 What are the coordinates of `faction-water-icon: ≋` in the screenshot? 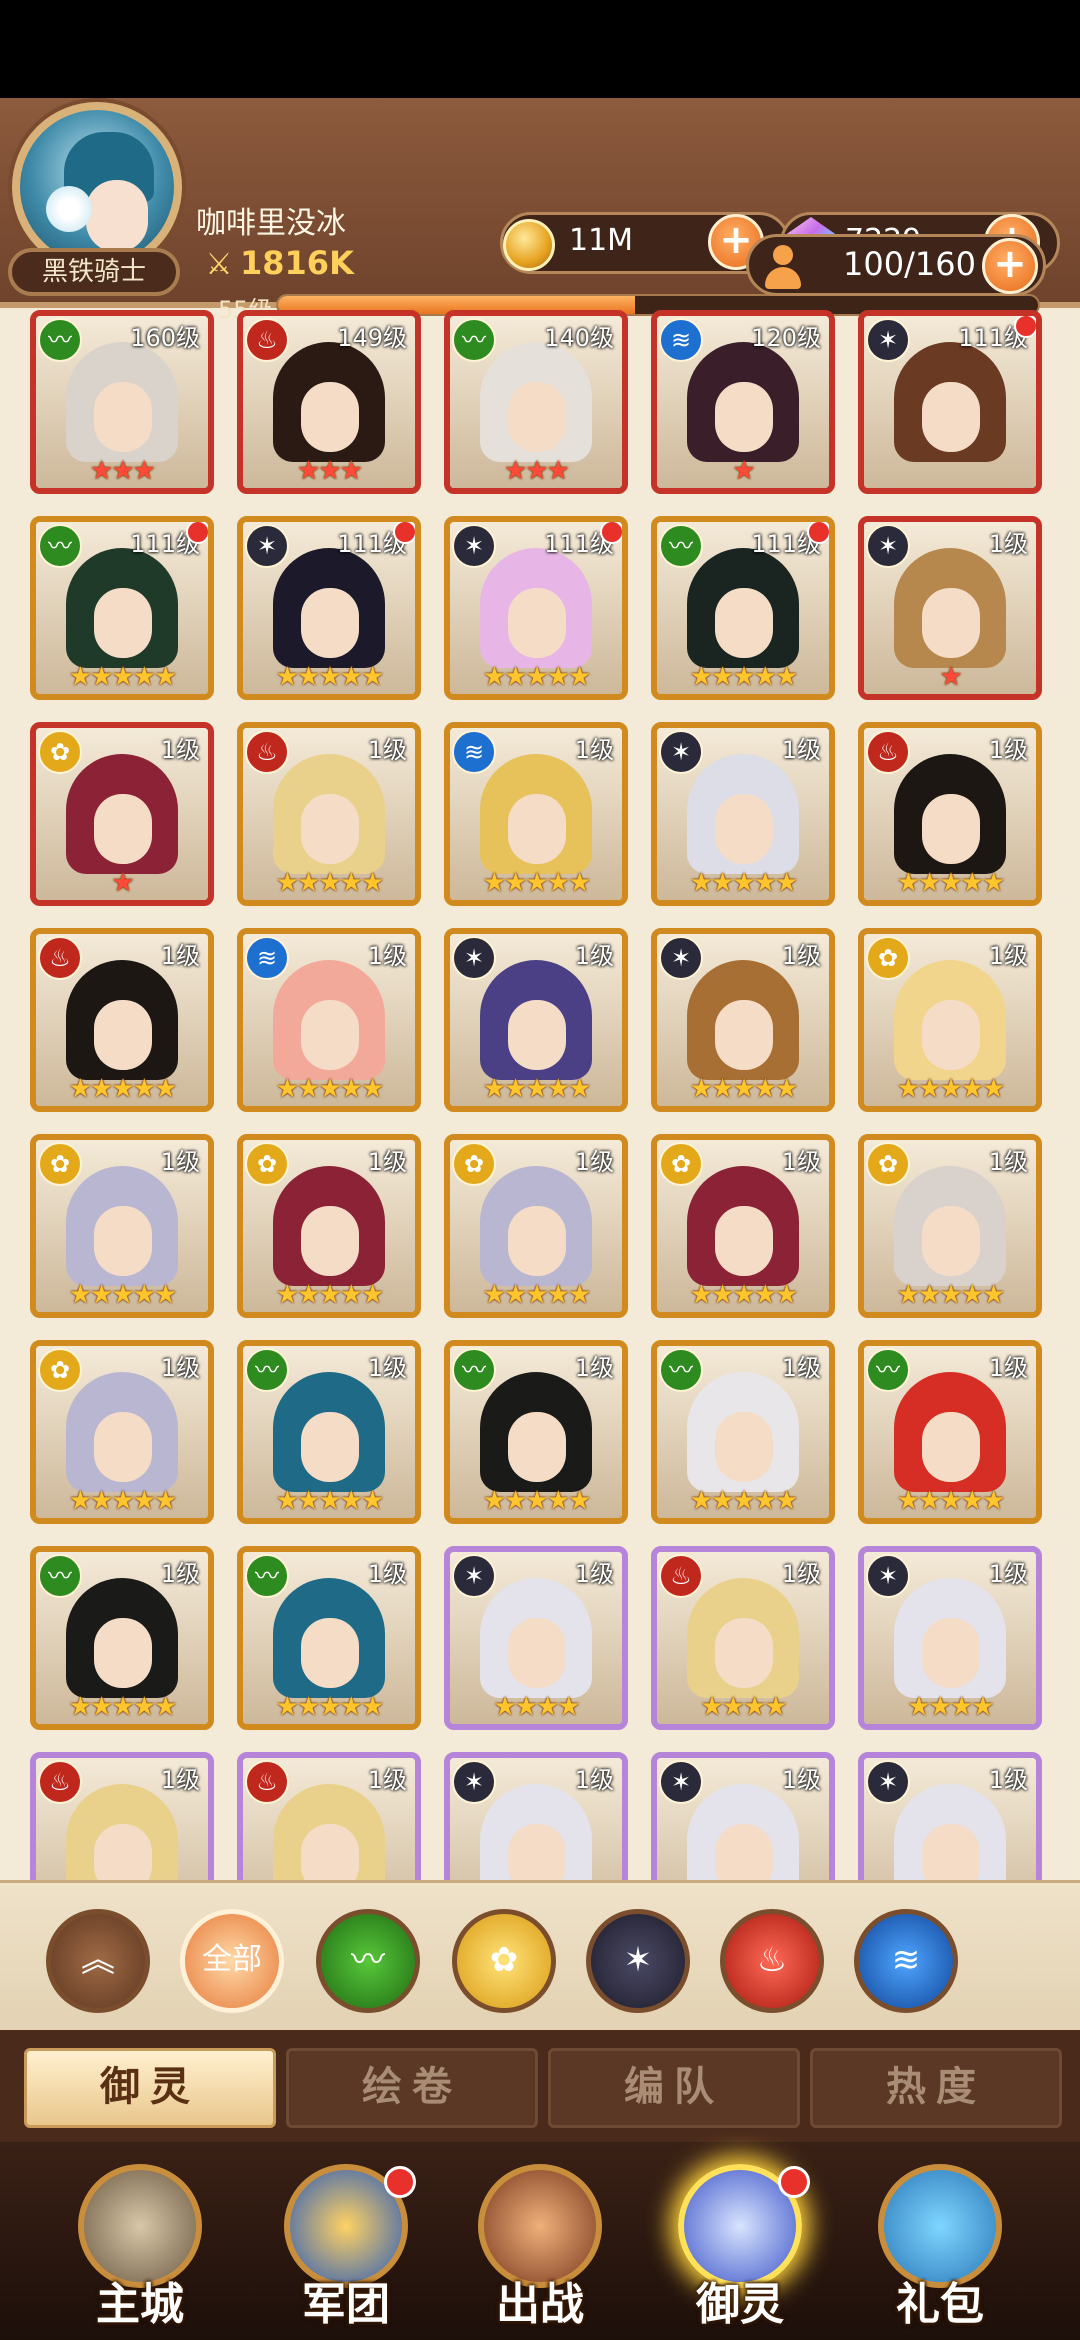 It's located at (681, 340).